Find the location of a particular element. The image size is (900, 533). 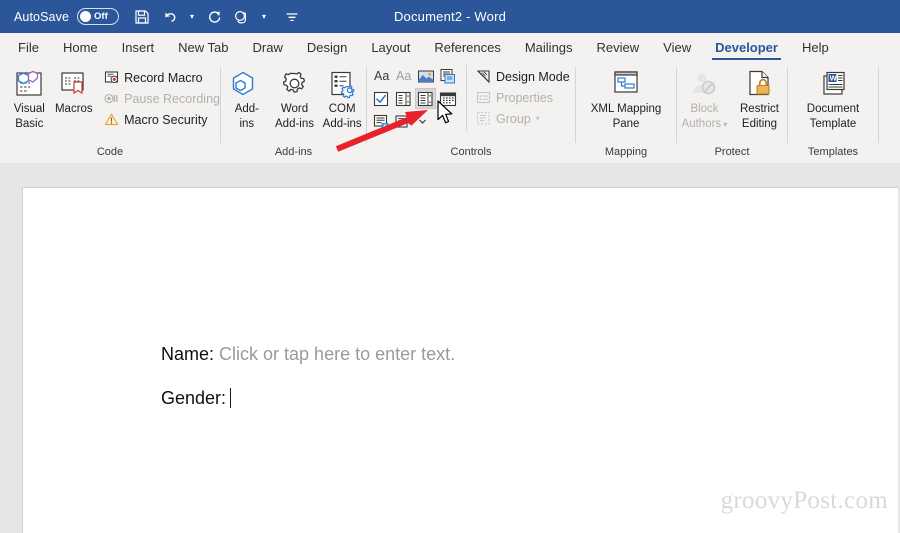

com-addins-button: COM Add-ins is located at coordinates (342, 97).